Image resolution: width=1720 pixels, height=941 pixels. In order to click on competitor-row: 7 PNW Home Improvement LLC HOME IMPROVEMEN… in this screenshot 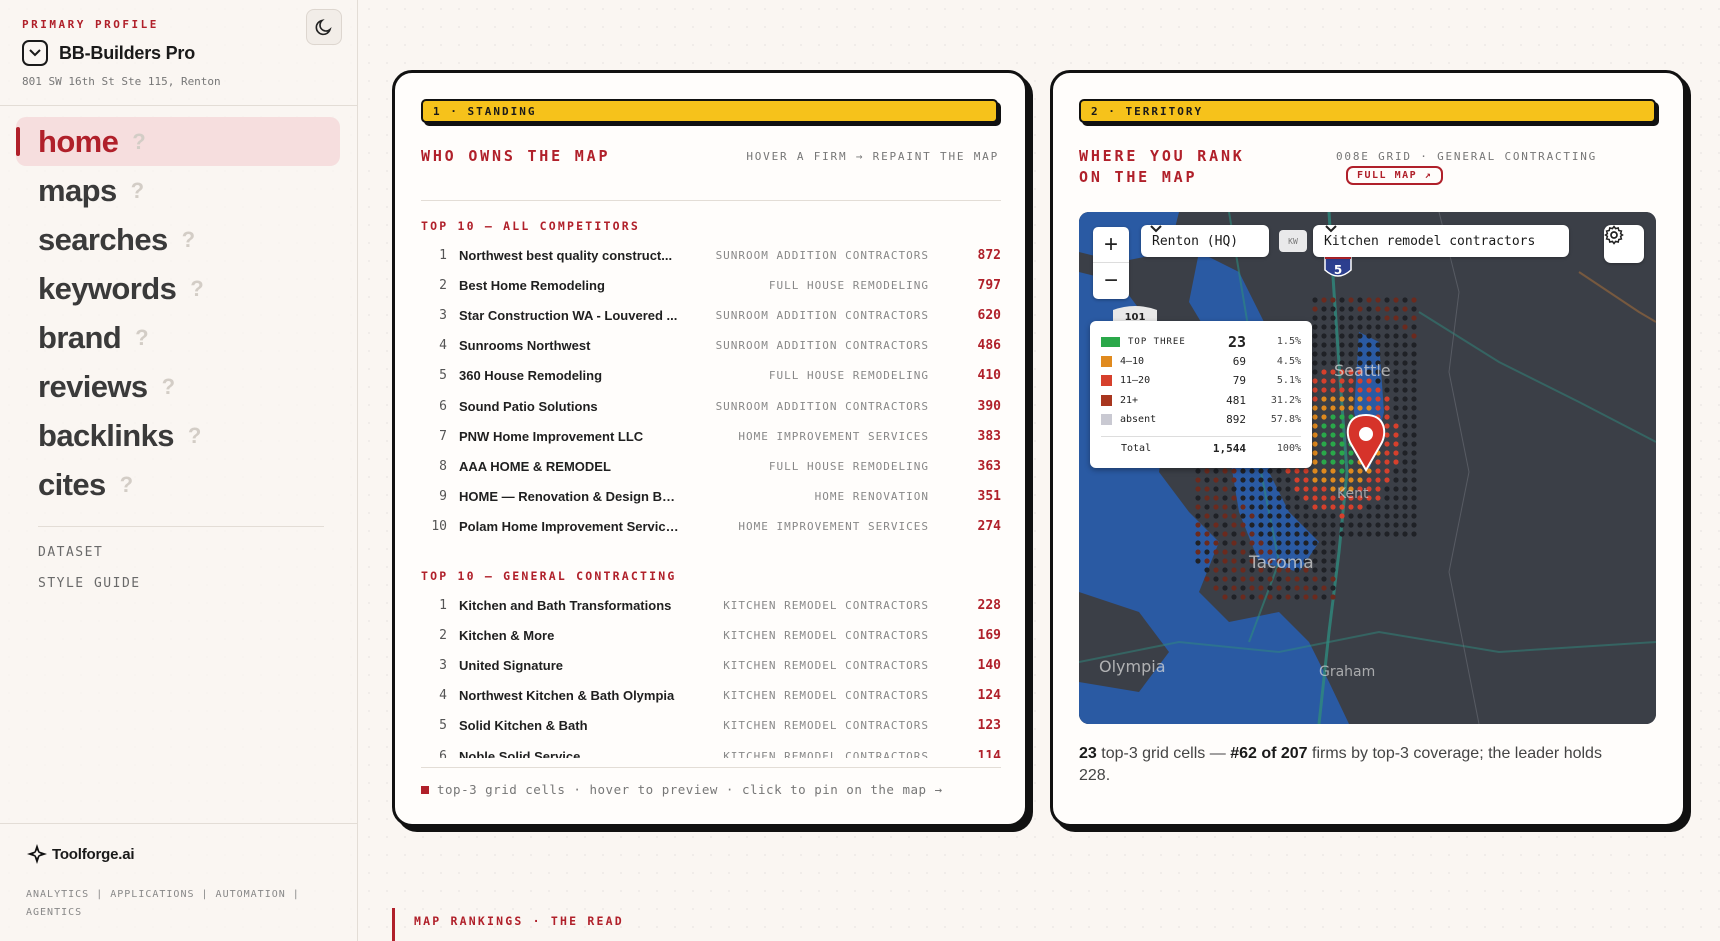, I will do `click(711, 436)`.